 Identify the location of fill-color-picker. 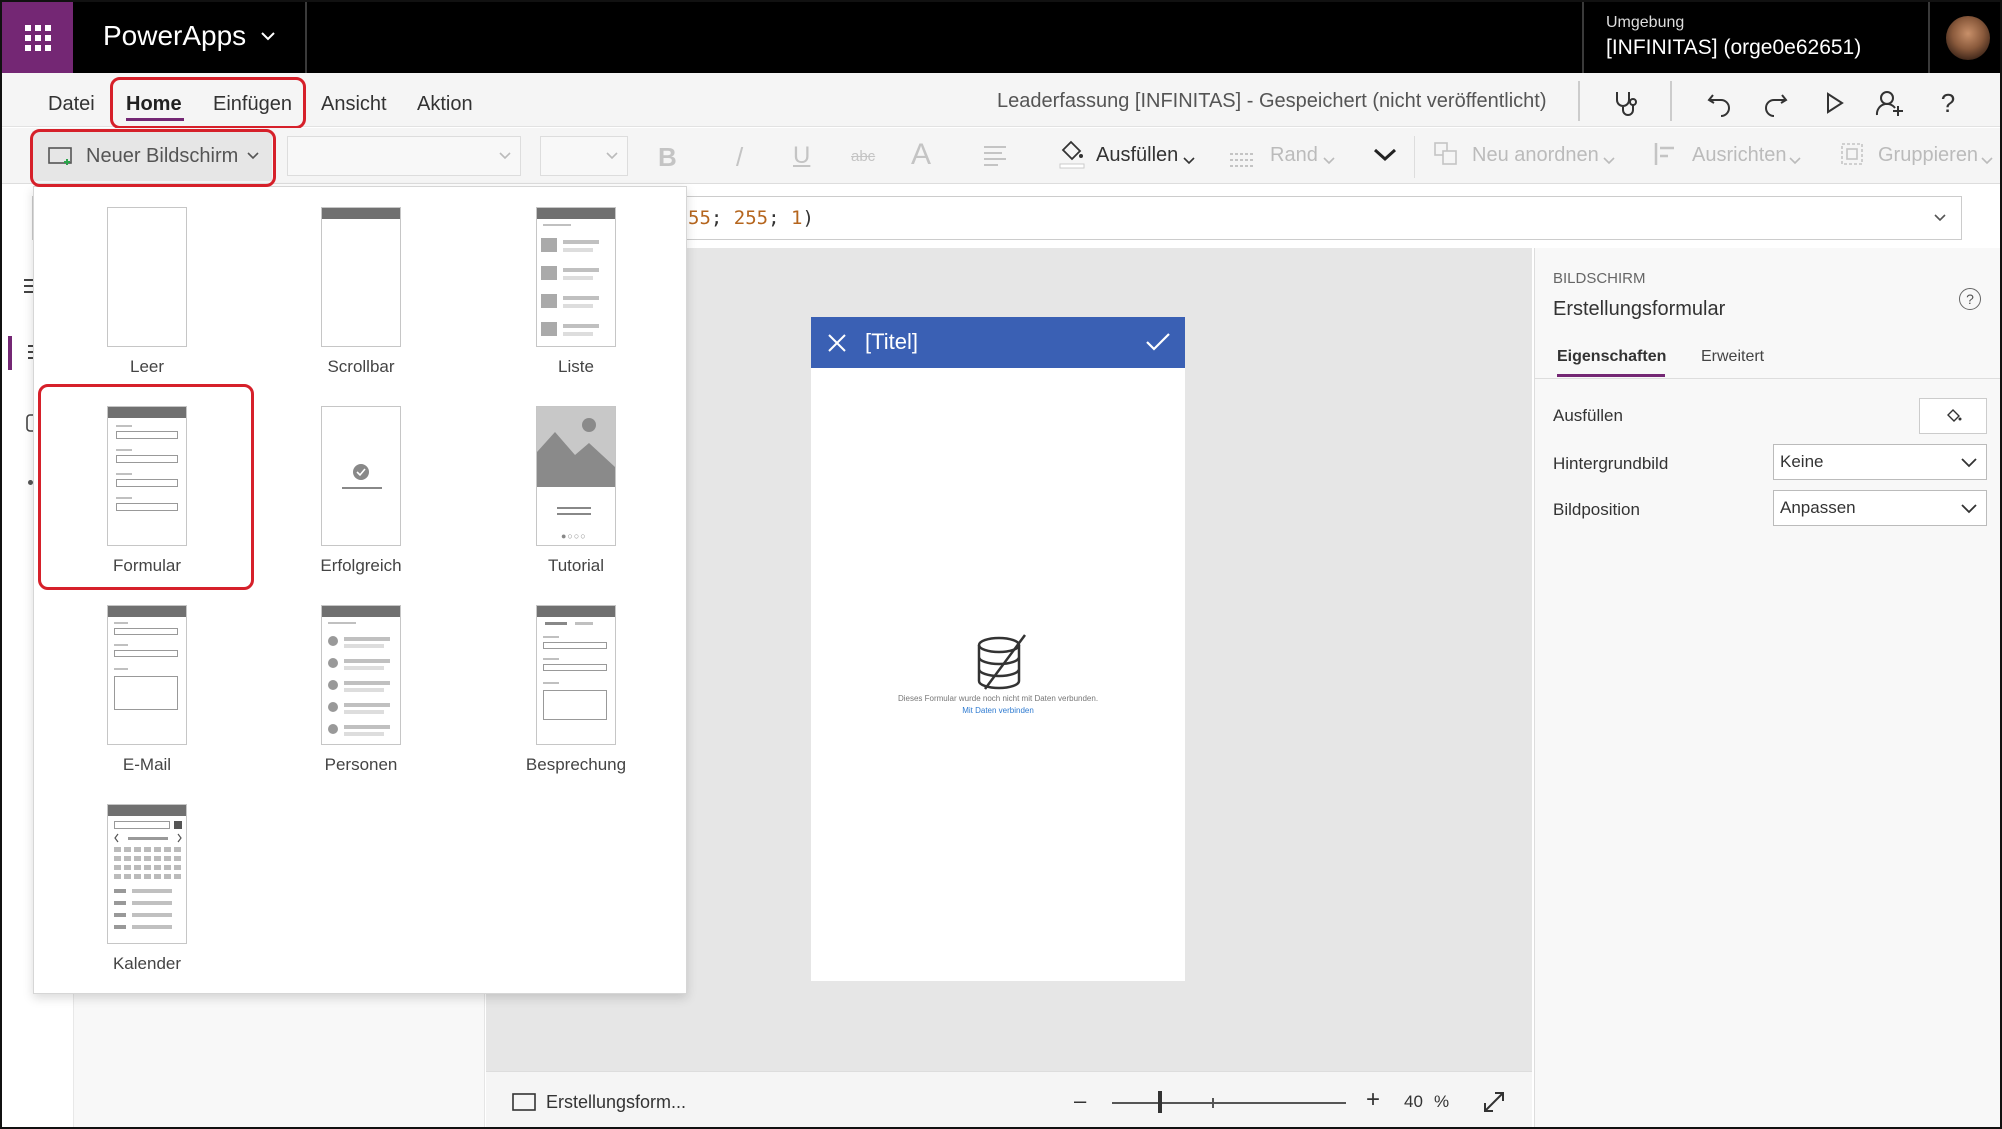
(1953, 416).